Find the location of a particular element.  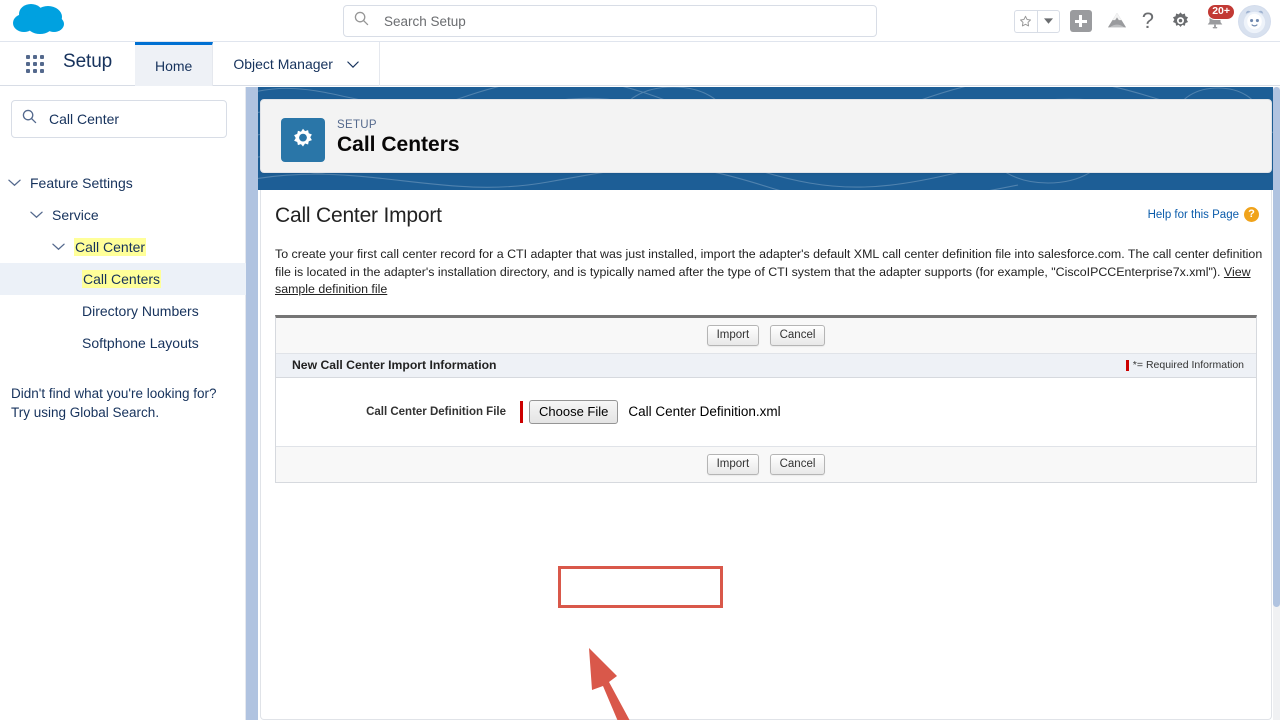

cancel-button-bottom: Cancel is located at coordinates (797, 464).